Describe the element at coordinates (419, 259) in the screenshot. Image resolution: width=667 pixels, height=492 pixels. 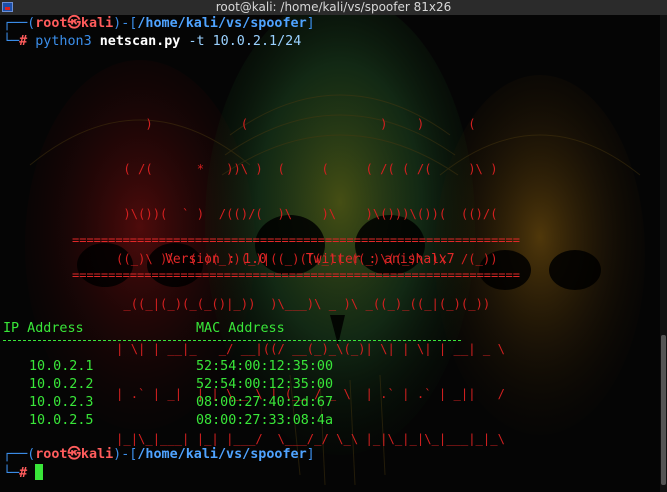
I see `twitter-handle: anishalx7` at that location.